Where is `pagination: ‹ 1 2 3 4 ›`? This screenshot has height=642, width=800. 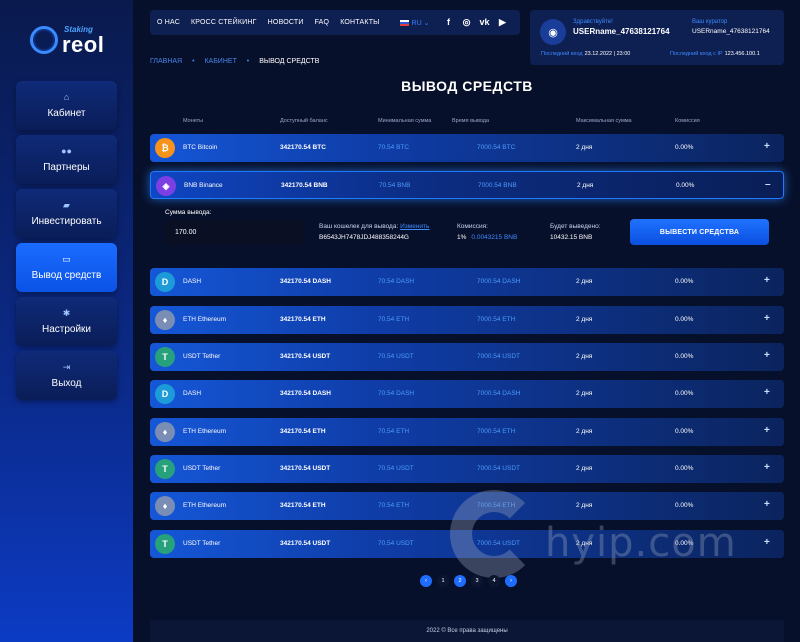 pagination: ‹ 1 2 3 4 › is located at coordinates (468, 581).